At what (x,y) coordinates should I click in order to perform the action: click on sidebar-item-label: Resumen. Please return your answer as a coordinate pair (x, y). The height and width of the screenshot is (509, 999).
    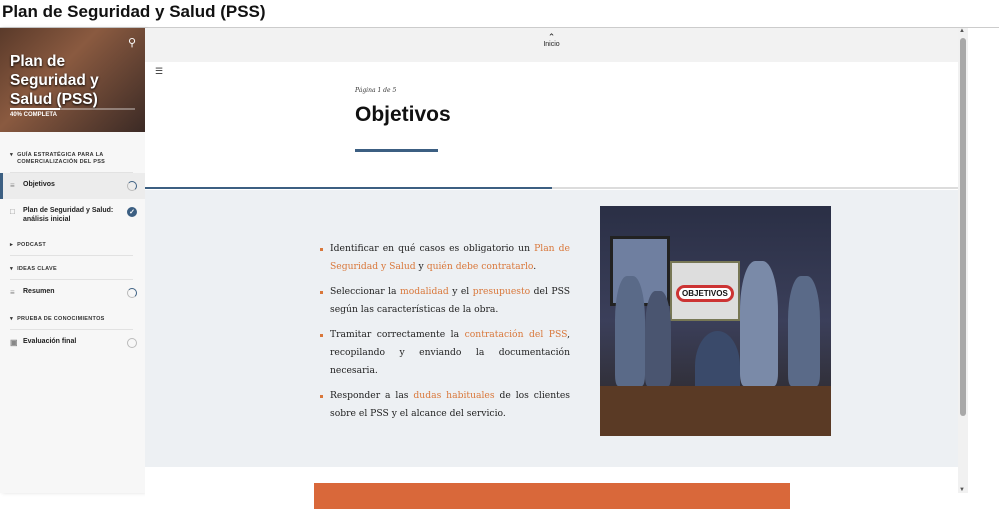
    Looking at the image, I should click on (39, 291).